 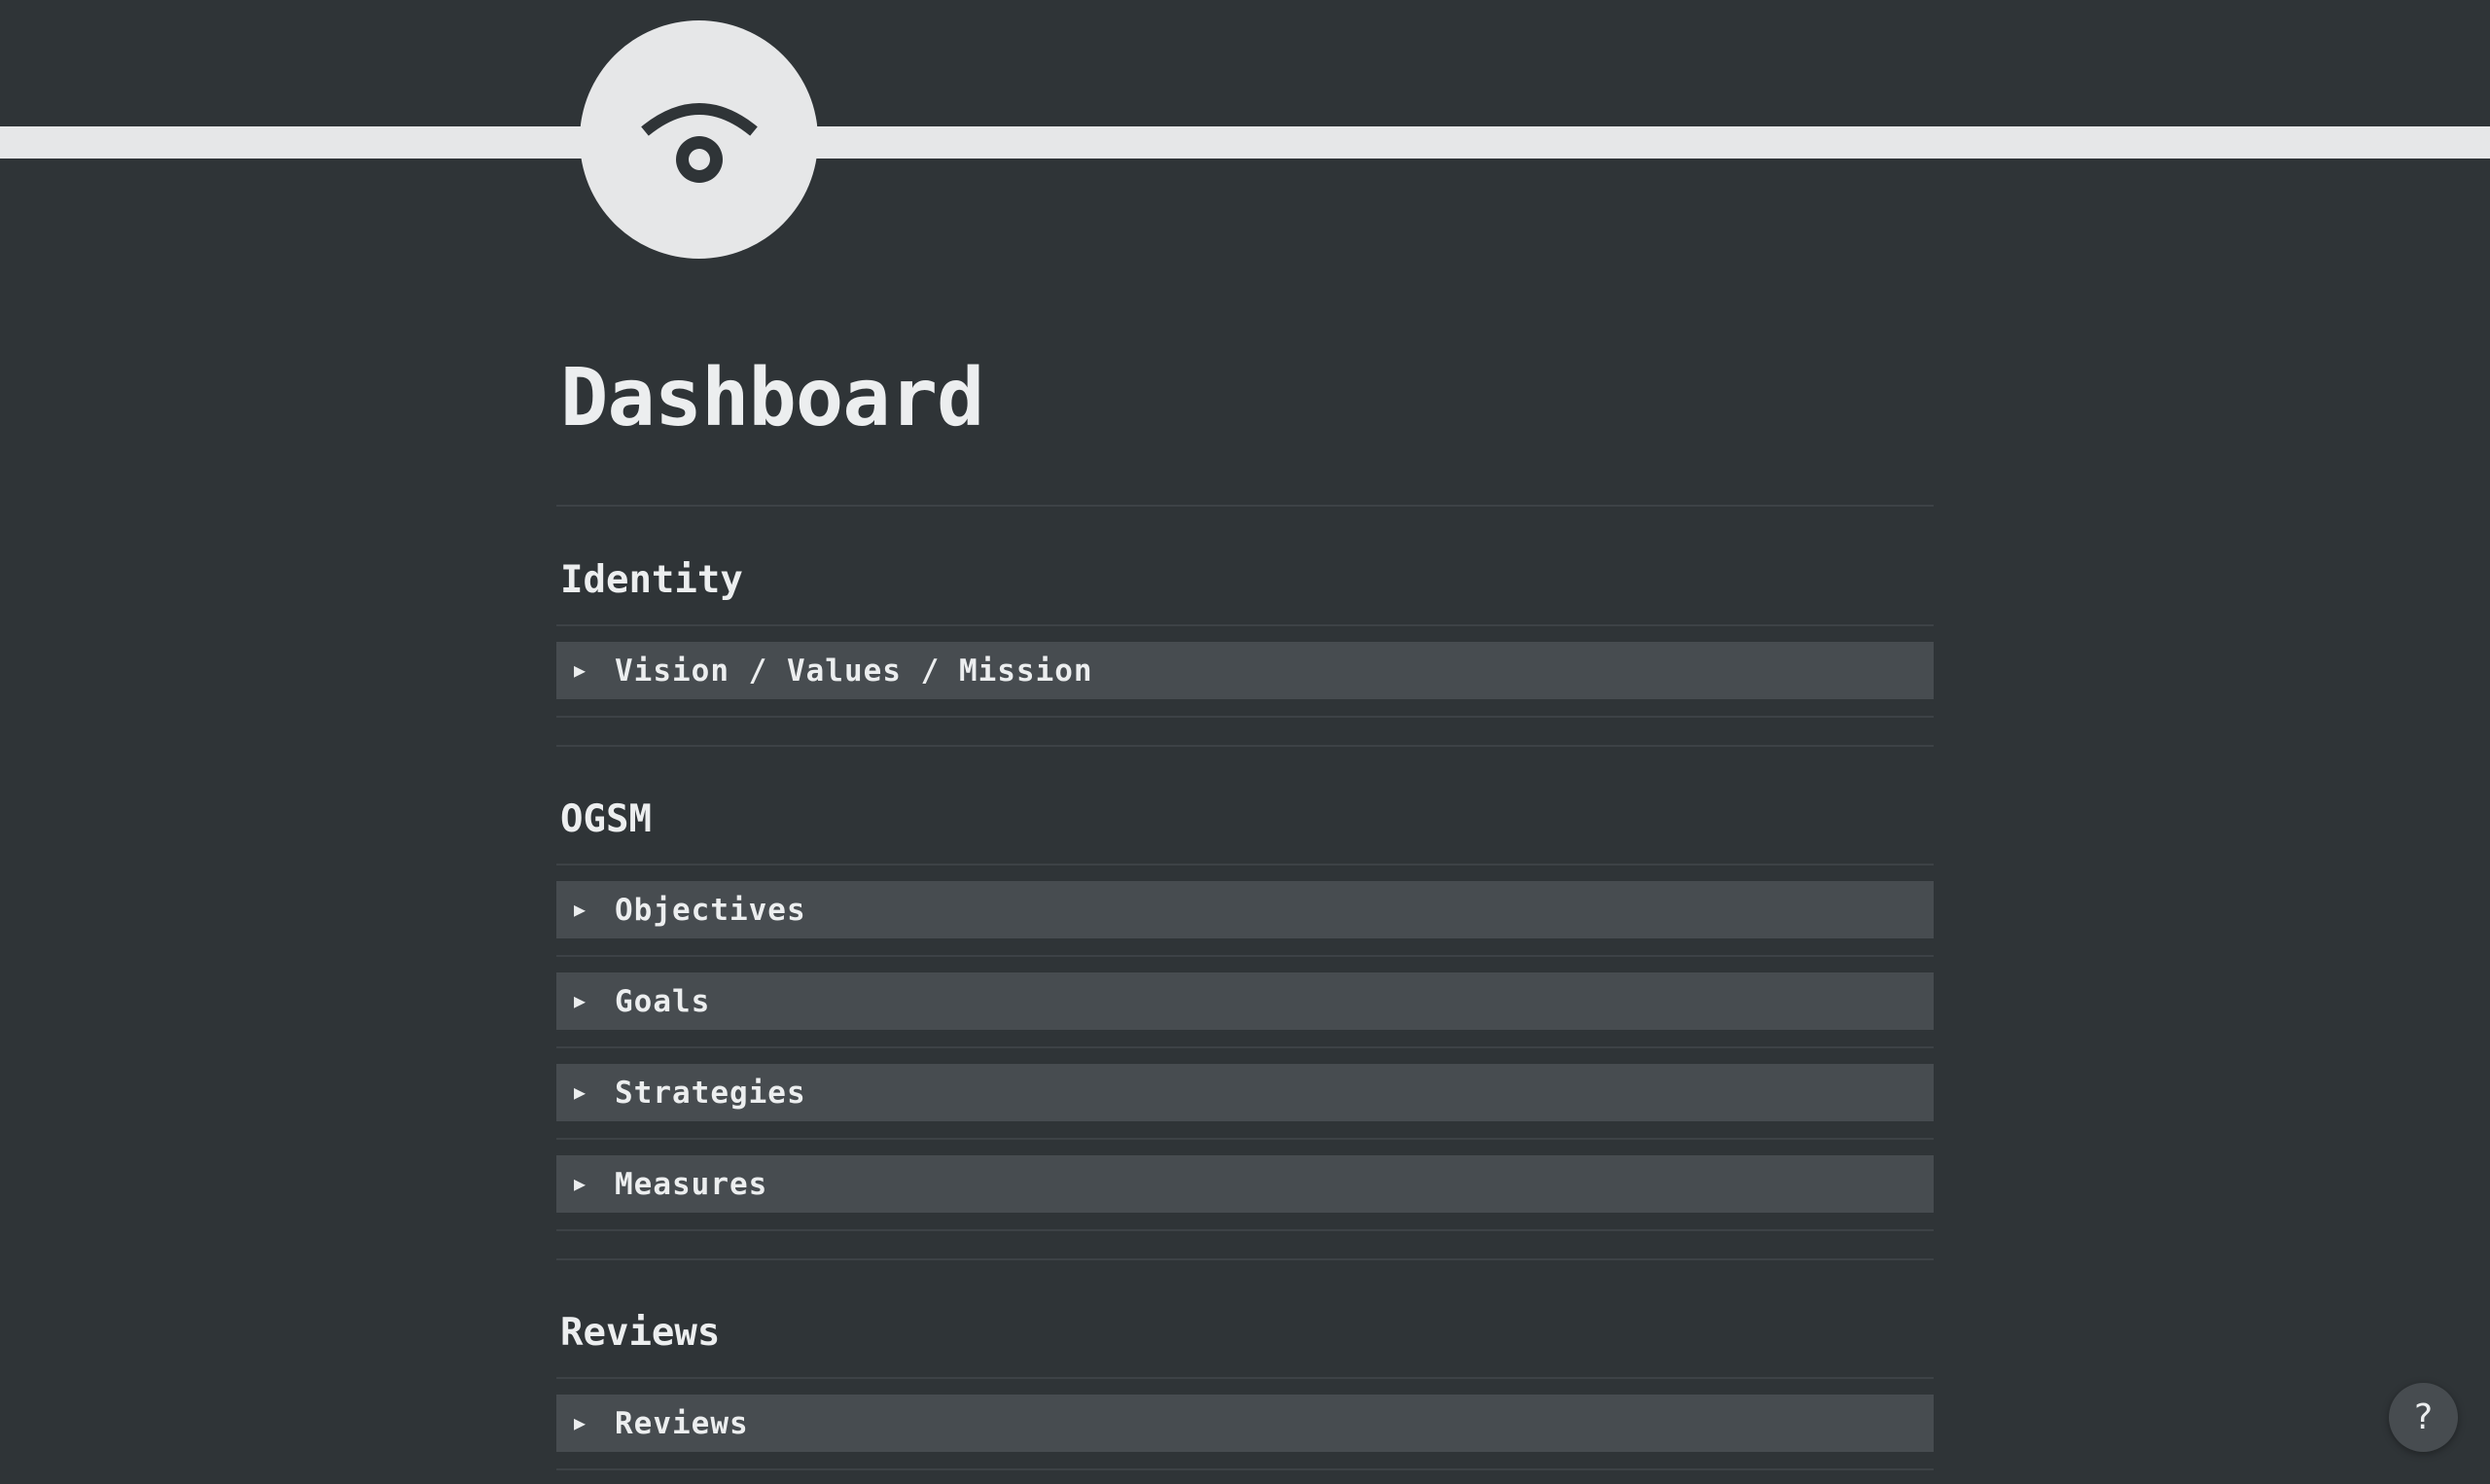 What do you see at coordinates (1245, 1001) in the screenshot?
I see `toggle-goals: ▶ Goals` at bounding box center [1245, 1001].